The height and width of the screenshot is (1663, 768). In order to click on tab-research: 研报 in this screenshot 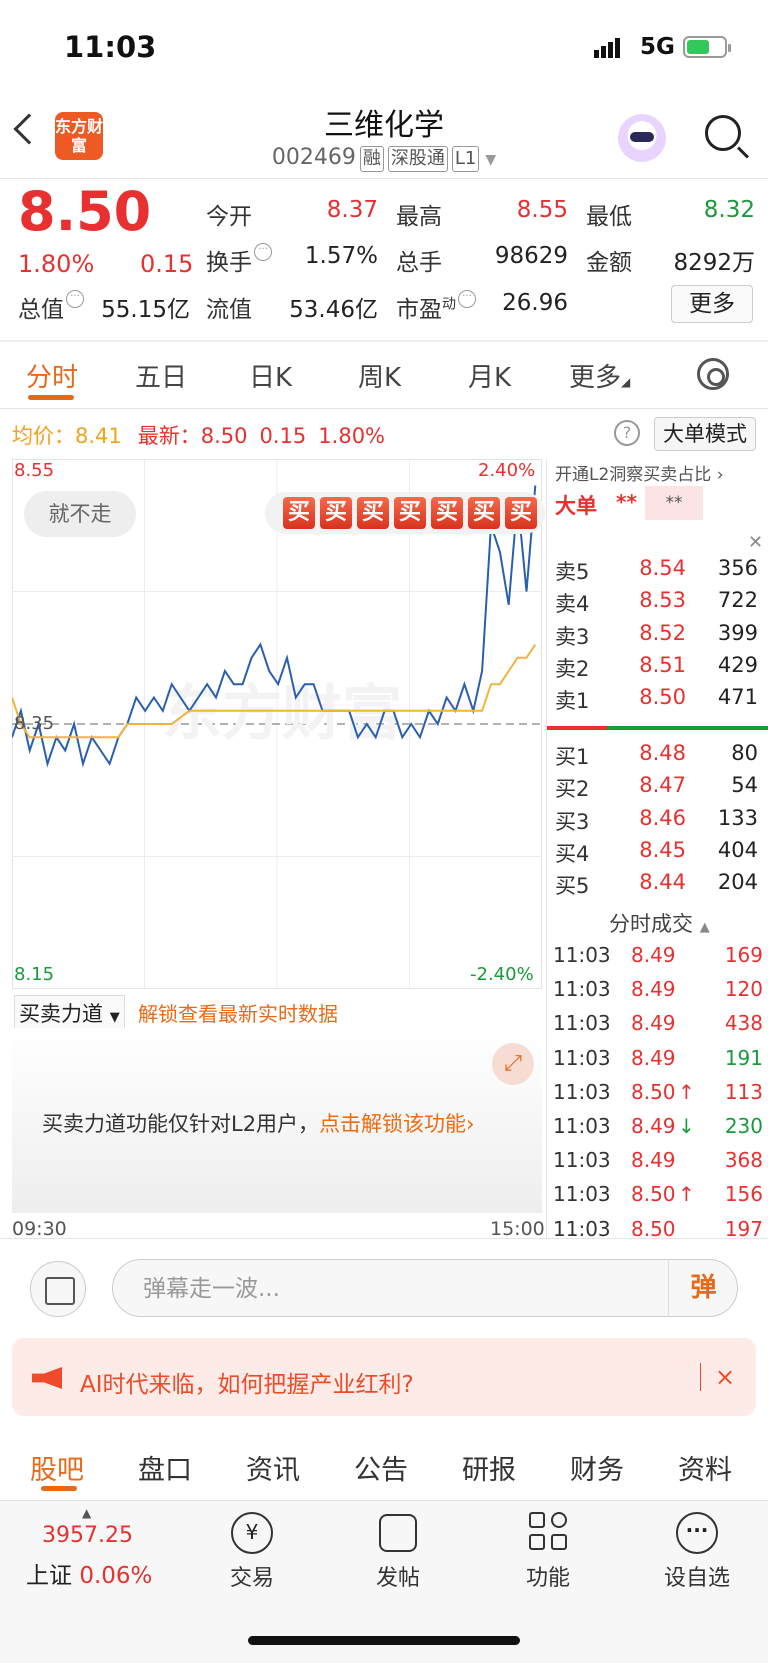, I will do `click(489, 1467)`.